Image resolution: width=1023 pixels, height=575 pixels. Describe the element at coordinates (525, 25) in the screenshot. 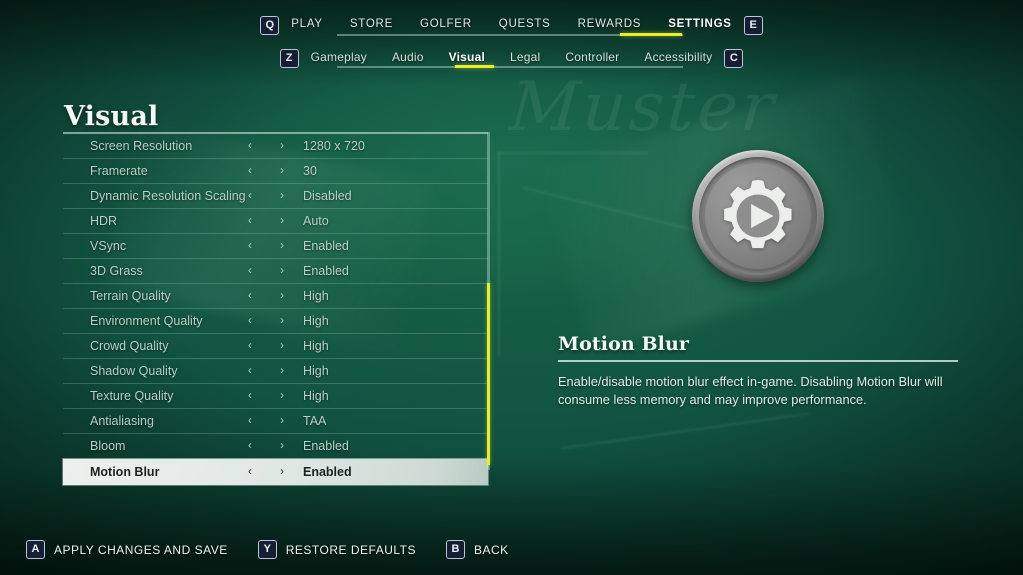

I see `topnav-item-quests: QUESTS` at that location.